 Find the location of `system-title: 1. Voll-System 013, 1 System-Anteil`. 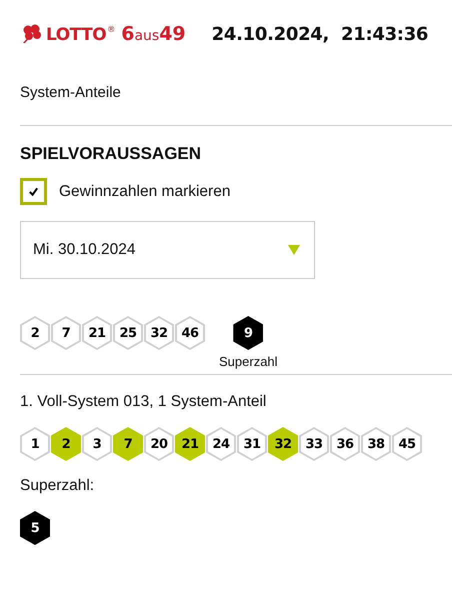

system-title: 1. Voll-System 013, 1 System-Anteil is located at coordinates (144, 402).